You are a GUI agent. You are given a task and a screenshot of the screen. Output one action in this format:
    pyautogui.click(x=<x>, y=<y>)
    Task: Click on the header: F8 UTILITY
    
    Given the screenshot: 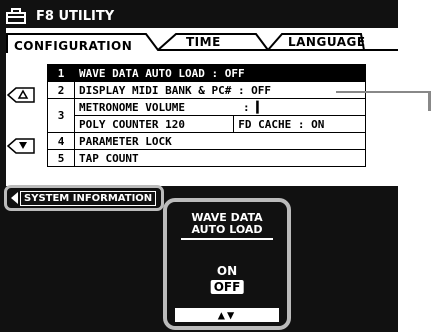 What is the action you would take?
    pyautogui.click(x=60, y=16)
    